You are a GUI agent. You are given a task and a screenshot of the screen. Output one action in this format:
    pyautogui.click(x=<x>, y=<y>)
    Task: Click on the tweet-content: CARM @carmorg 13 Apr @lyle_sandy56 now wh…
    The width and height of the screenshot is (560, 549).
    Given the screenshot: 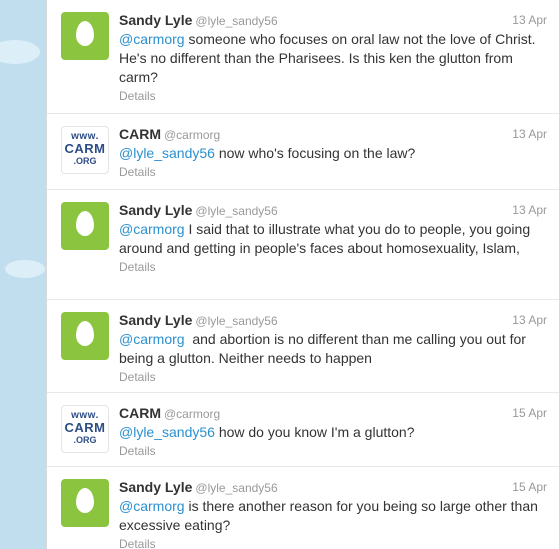 What is the action you would take?
    pyautogui.click(x=333, y=152)
    